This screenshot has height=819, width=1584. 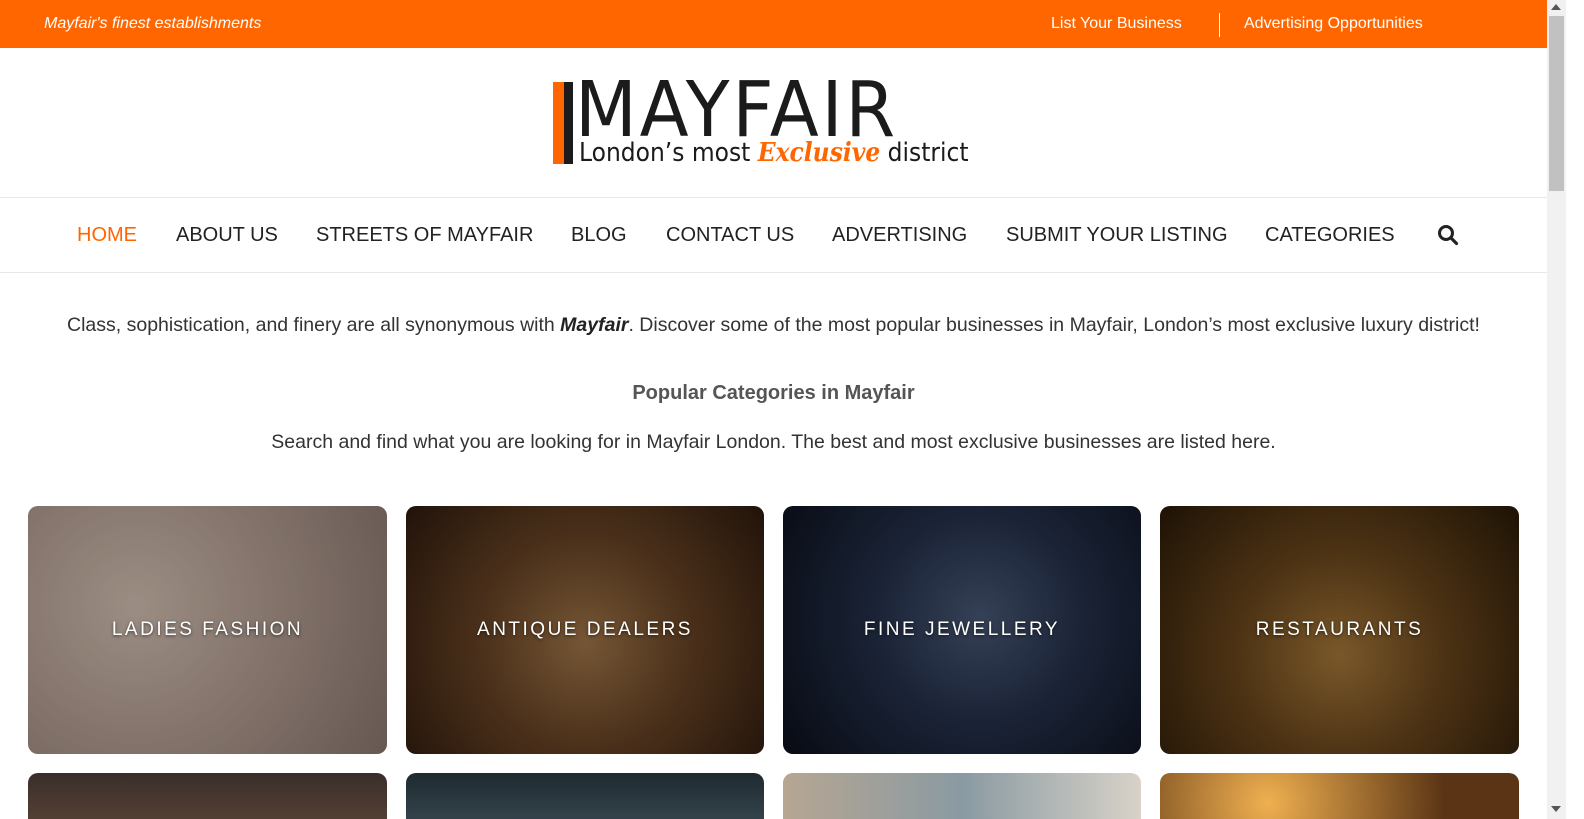 What do you see at coordinates (1448, 235) in the screenshot?
I see `search-icon` at bounding box center [1448, 235].